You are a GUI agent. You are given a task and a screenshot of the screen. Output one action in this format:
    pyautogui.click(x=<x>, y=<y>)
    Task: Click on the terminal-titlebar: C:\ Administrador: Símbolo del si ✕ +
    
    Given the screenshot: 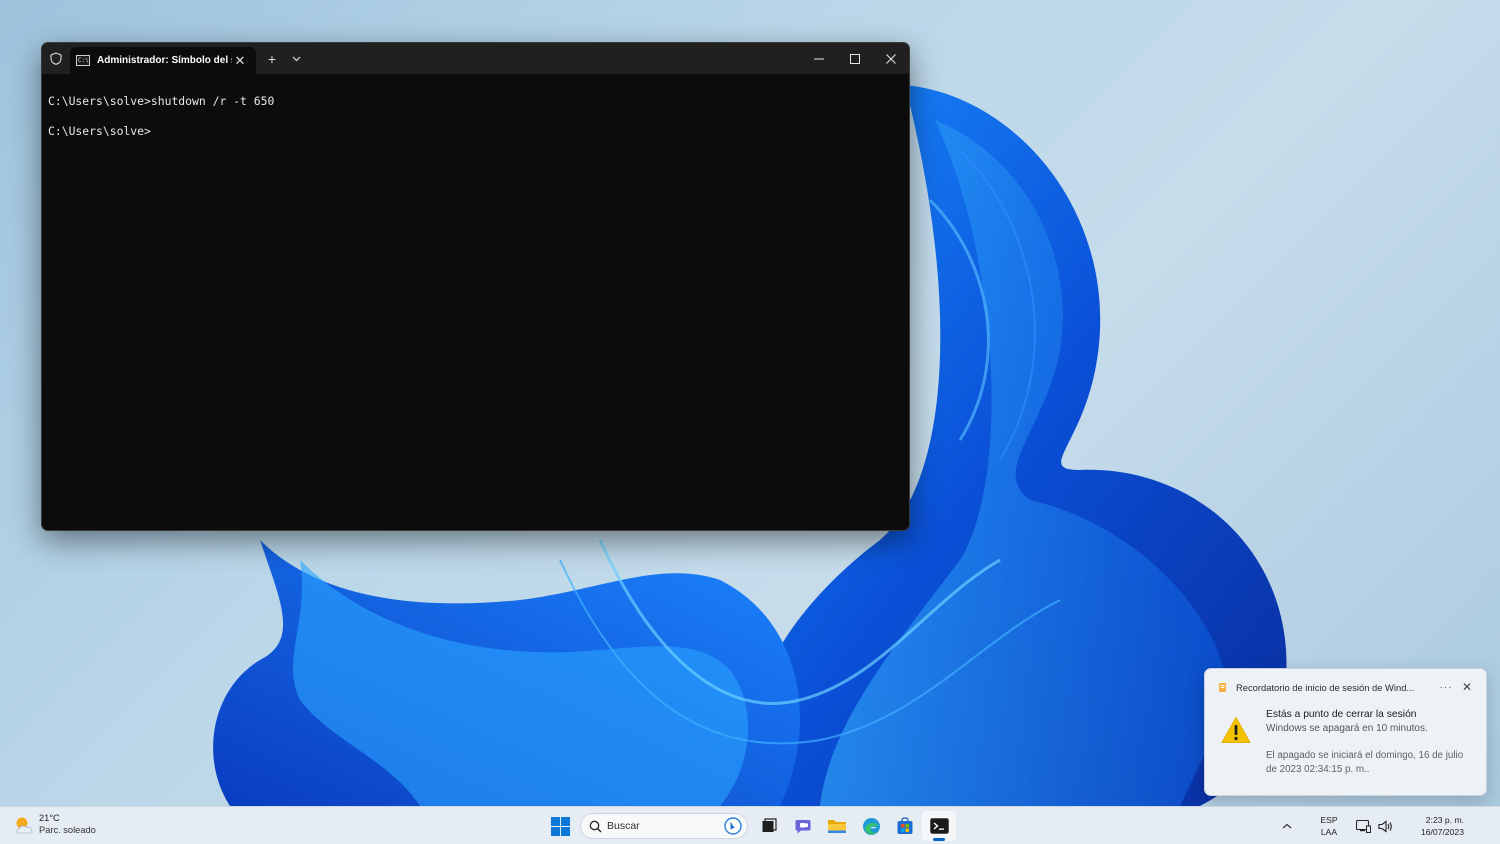 What is the action you would take?
    pyautogui.click(x=475, y=58)
    